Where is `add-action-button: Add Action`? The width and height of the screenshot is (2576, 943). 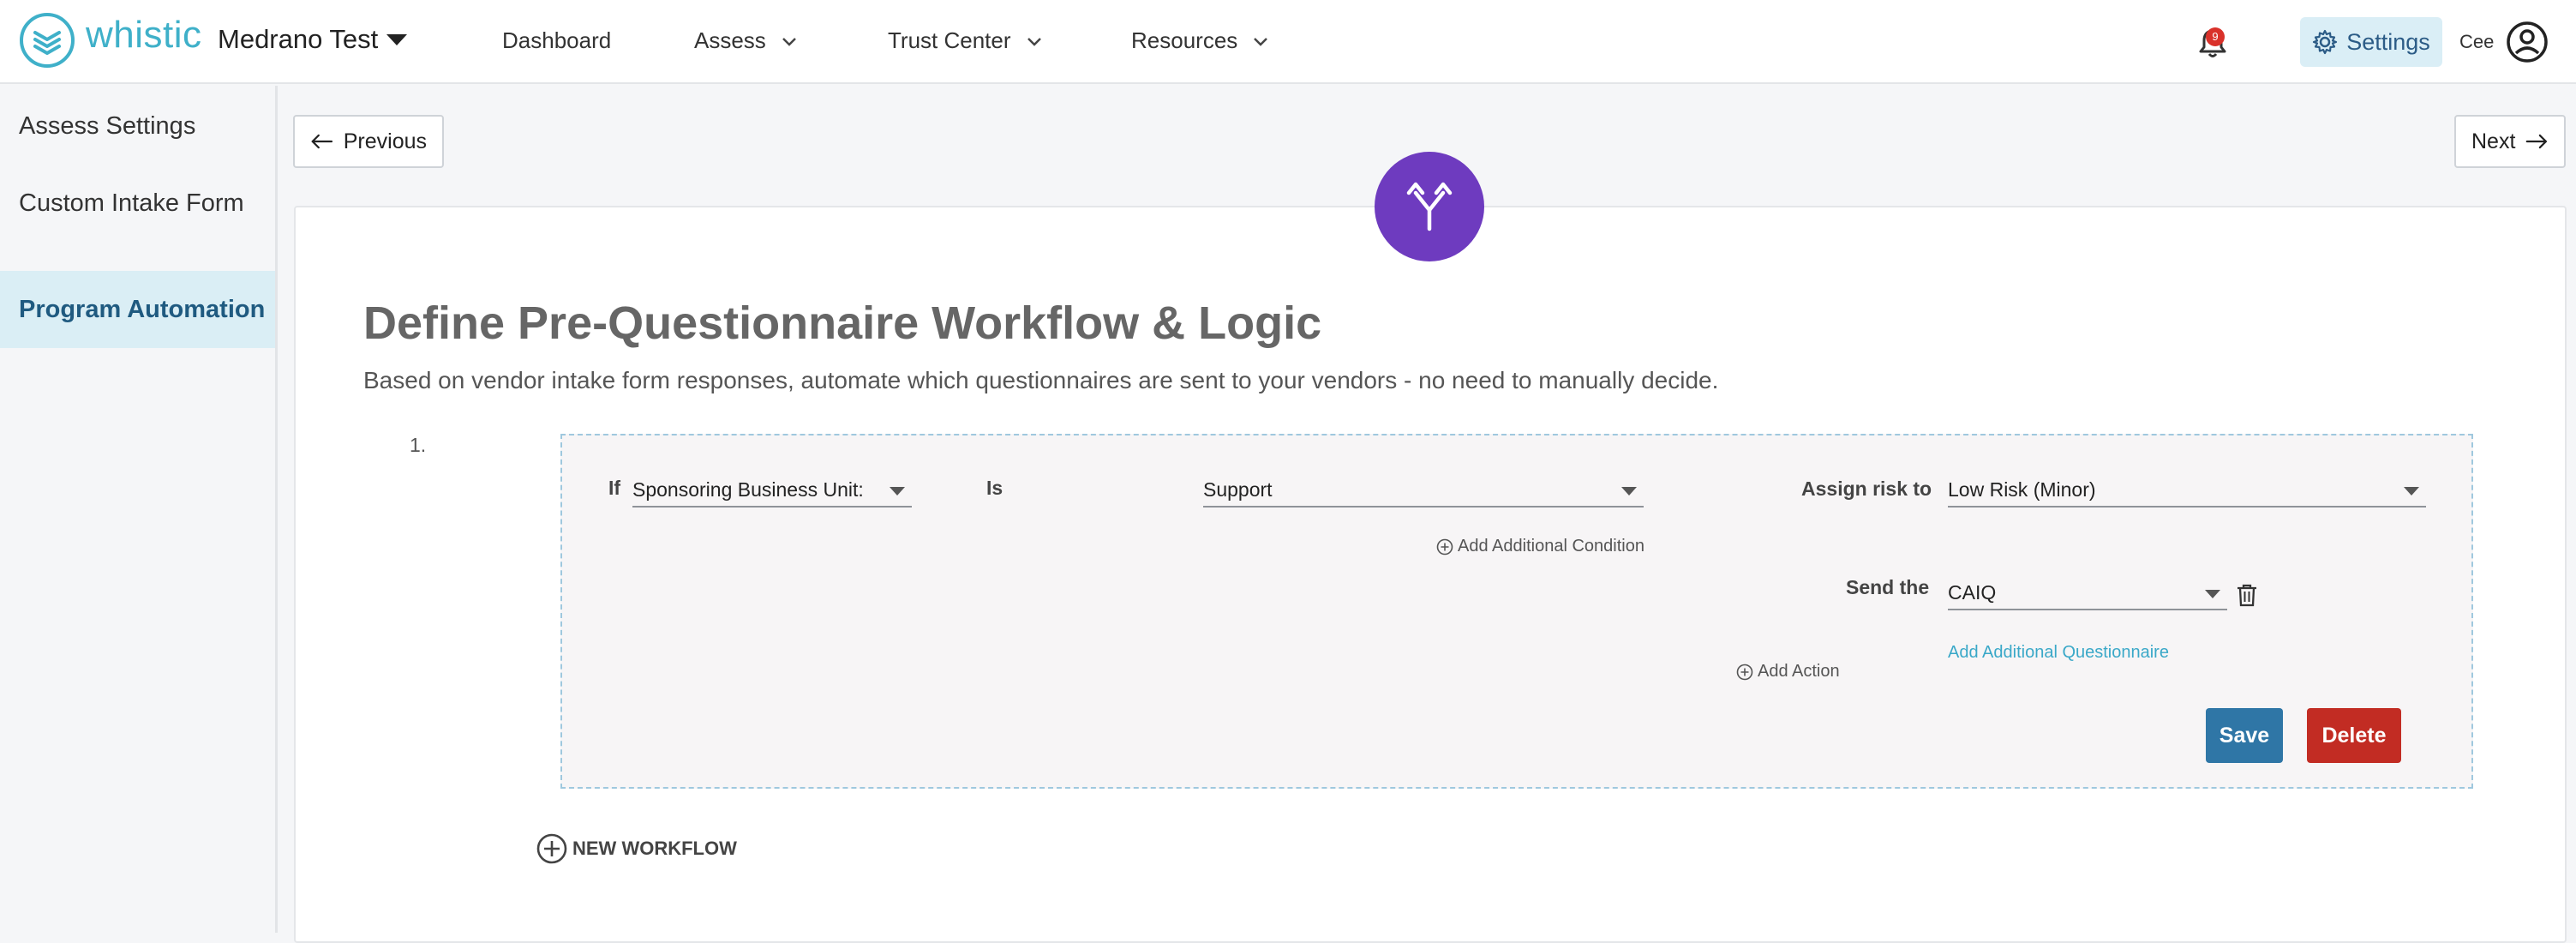 add-action-button: Add Action is located at coordinates (1788, 672).